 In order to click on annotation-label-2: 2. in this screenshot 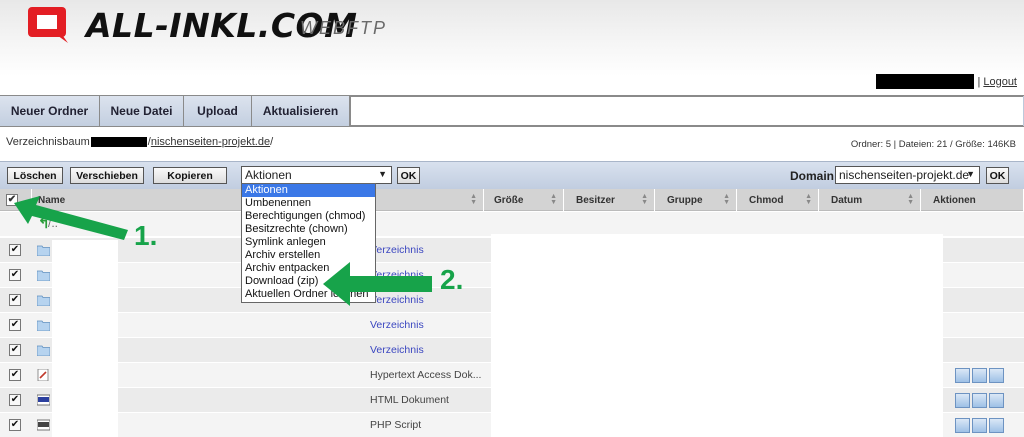, I will do `click(452, 279)`.